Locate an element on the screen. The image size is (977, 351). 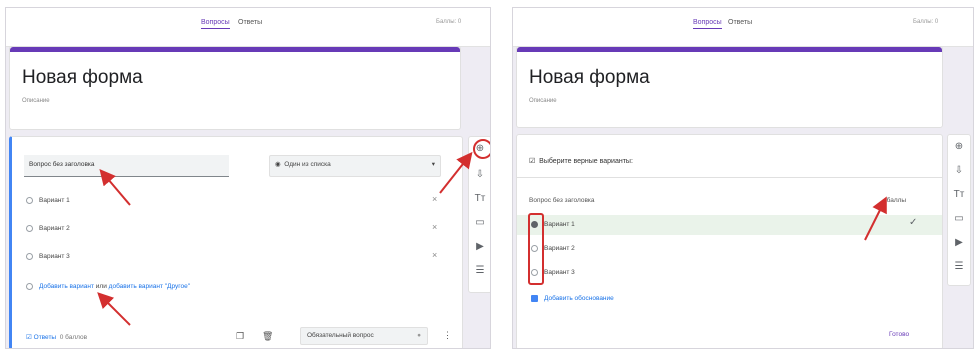
required-toggle: Обязательный вопрос ● is located at coordinates (364, 336).